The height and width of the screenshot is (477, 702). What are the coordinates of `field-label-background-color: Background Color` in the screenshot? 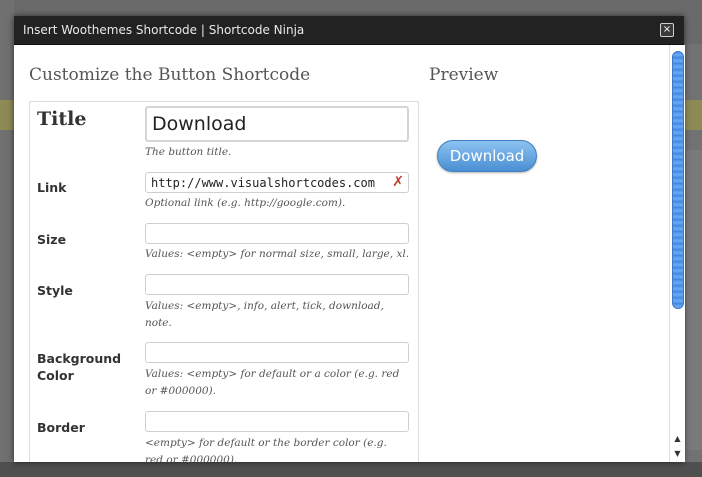 It's located at (79, 367).